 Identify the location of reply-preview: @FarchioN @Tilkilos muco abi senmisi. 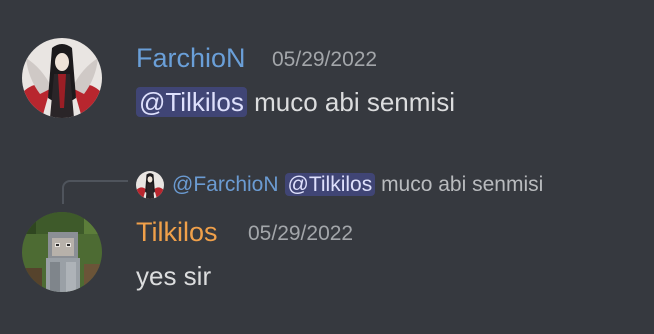
(339, 185).